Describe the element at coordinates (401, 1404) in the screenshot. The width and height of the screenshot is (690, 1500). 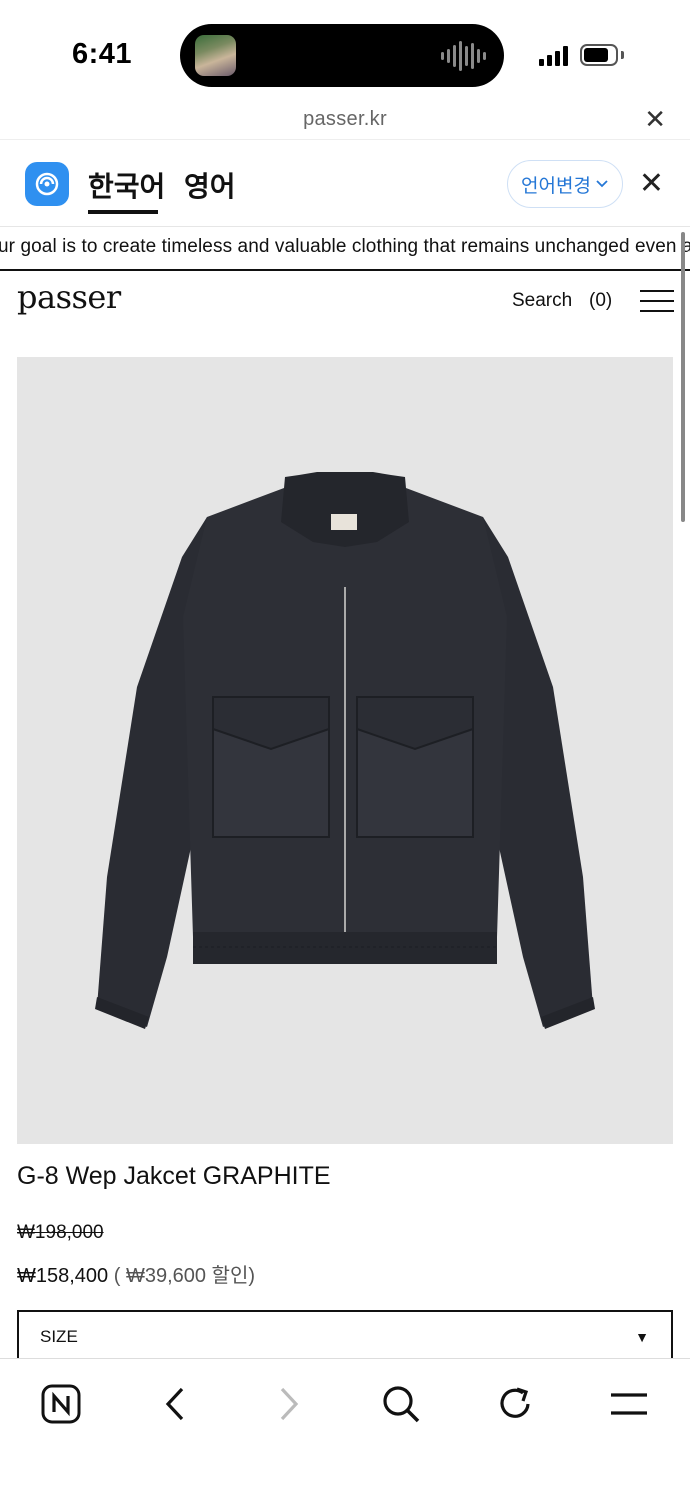
I see `search-icon` at that location.